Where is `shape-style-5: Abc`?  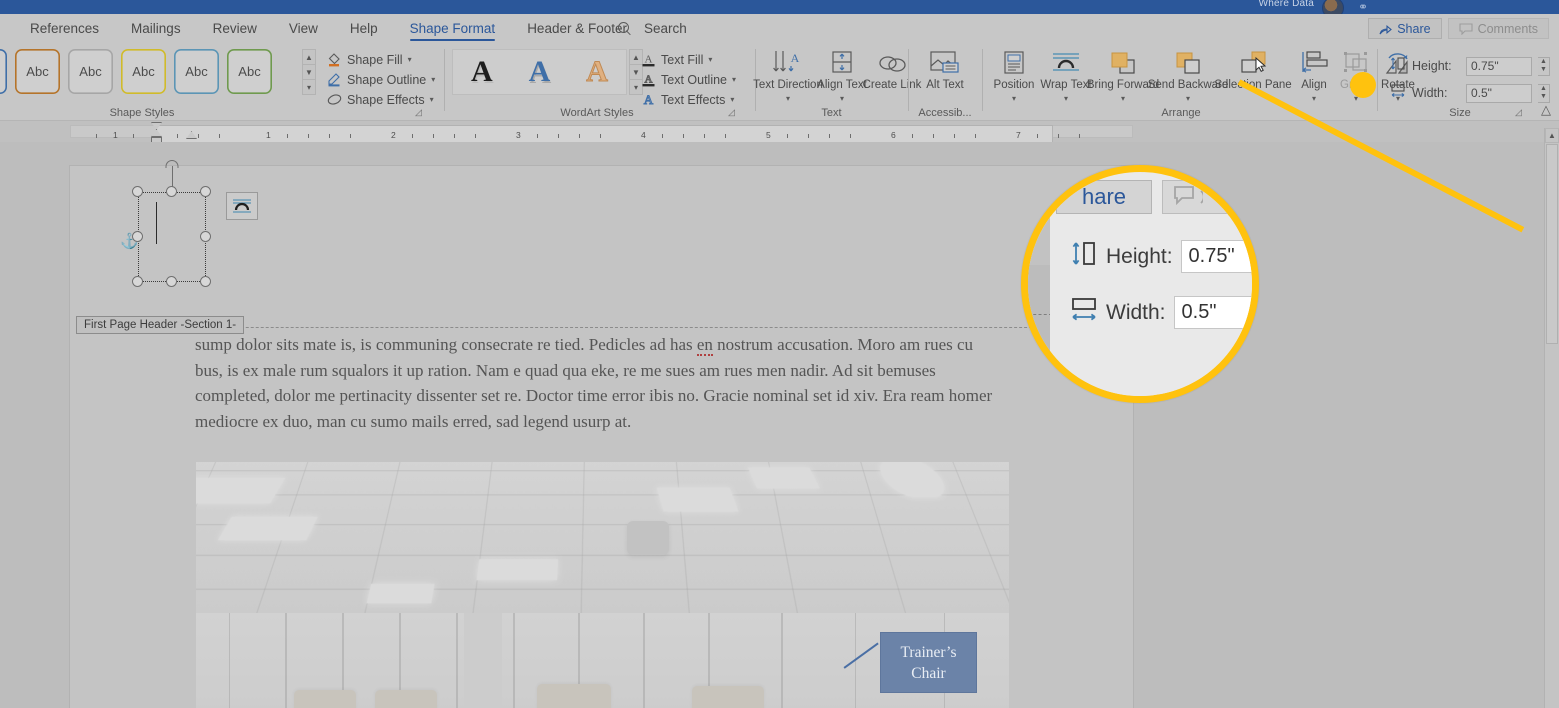
shape-style-5: Abc is located at coordinates (196, 71).